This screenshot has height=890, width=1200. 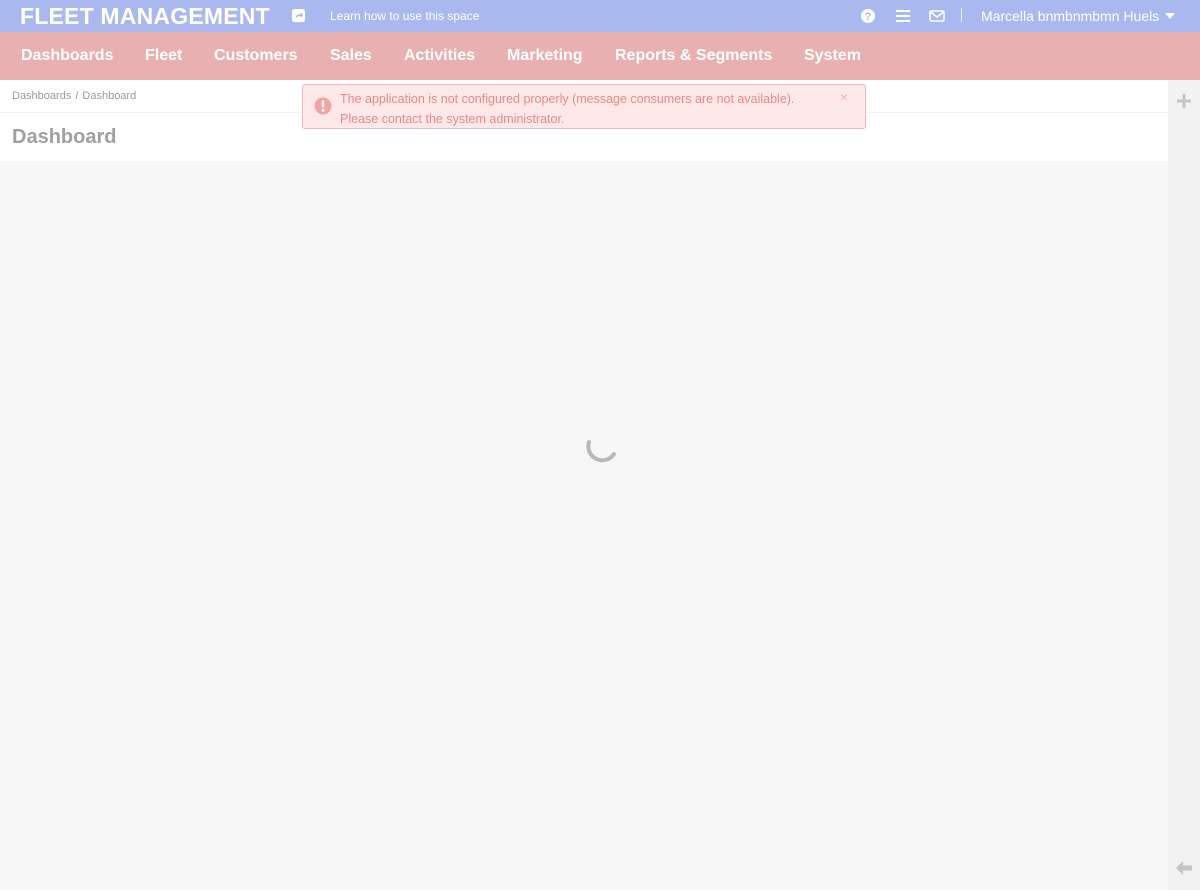 I want to click on breadcrumb: Dashboards / Dashboard, so click(x=74, y=96).